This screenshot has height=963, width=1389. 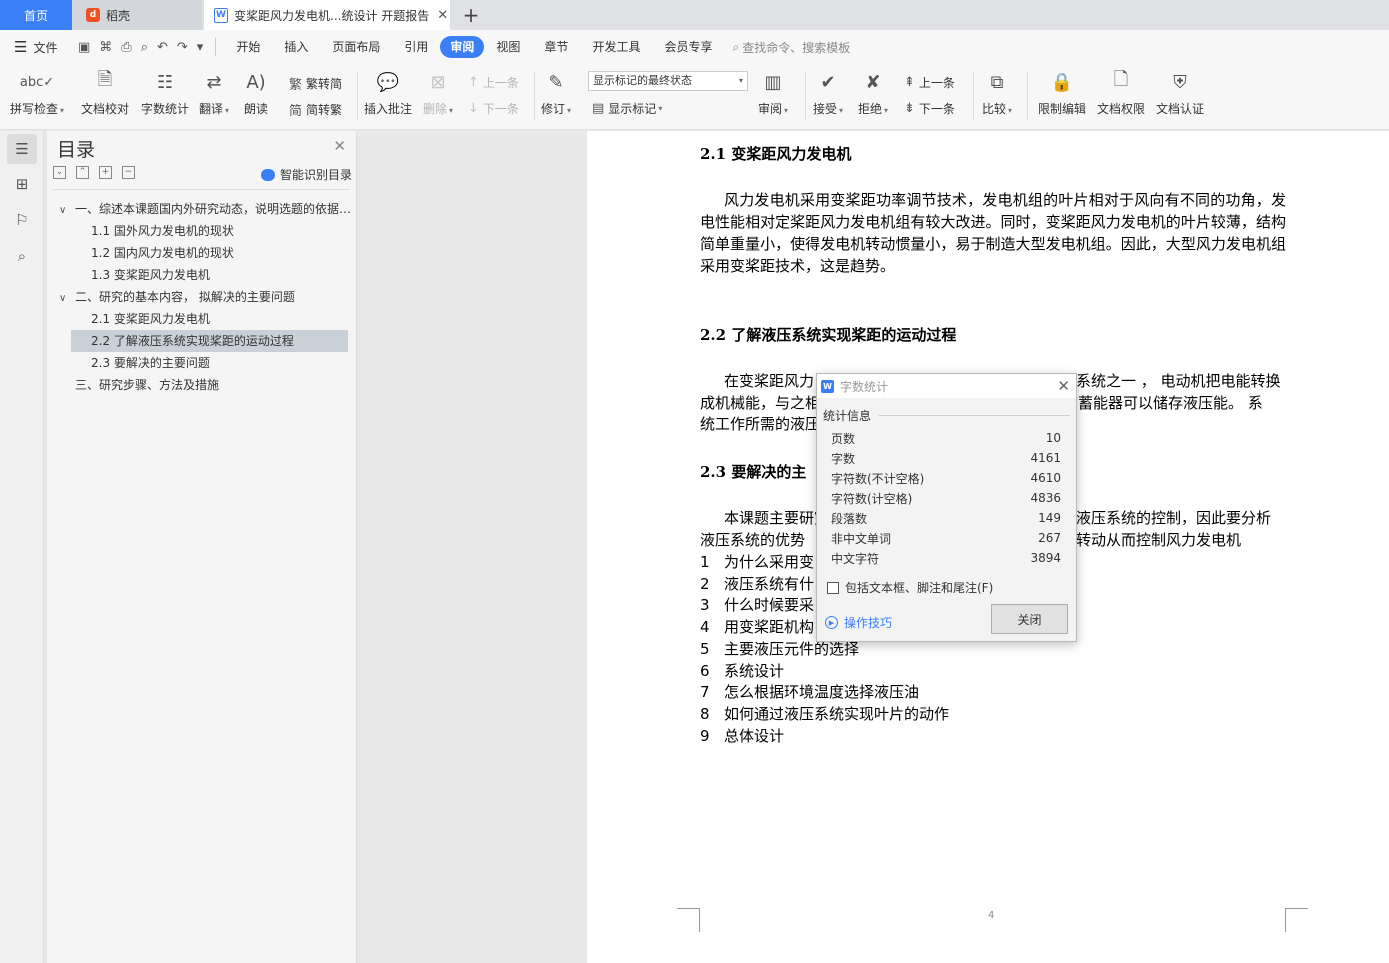 What do you see at coordinates (94, 172) in the screenshot?
I see `toc-toolbar: ⌄ ⌃ + −` at bounding box center [94, 172].